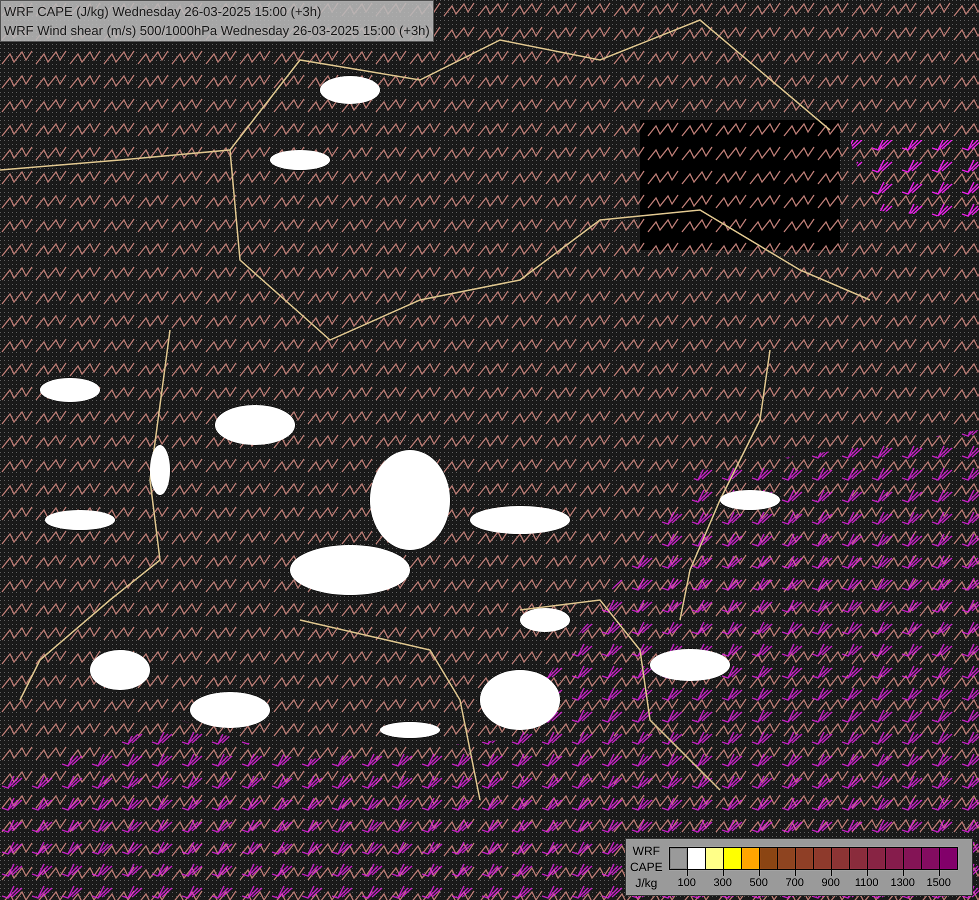 This screenshot has height=900, width=979. Describe the element at coordinates (902, 883) in the screenshot. I see `tick-label: 1300` at that location.